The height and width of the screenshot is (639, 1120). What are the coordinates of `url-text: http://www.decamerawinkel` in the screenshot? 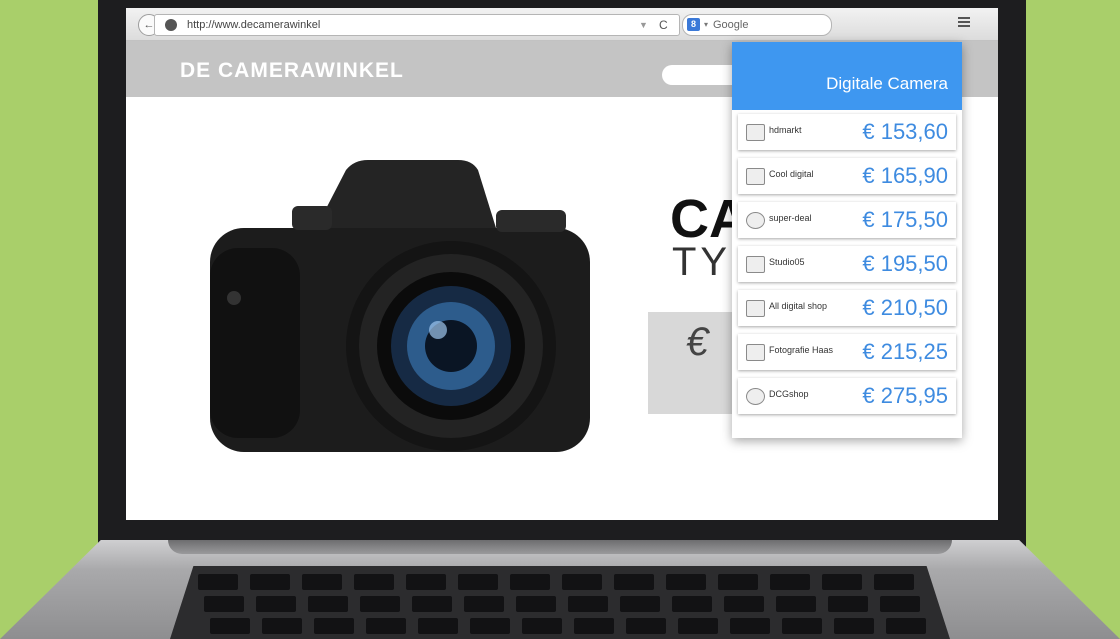 It's located at (254, 25).